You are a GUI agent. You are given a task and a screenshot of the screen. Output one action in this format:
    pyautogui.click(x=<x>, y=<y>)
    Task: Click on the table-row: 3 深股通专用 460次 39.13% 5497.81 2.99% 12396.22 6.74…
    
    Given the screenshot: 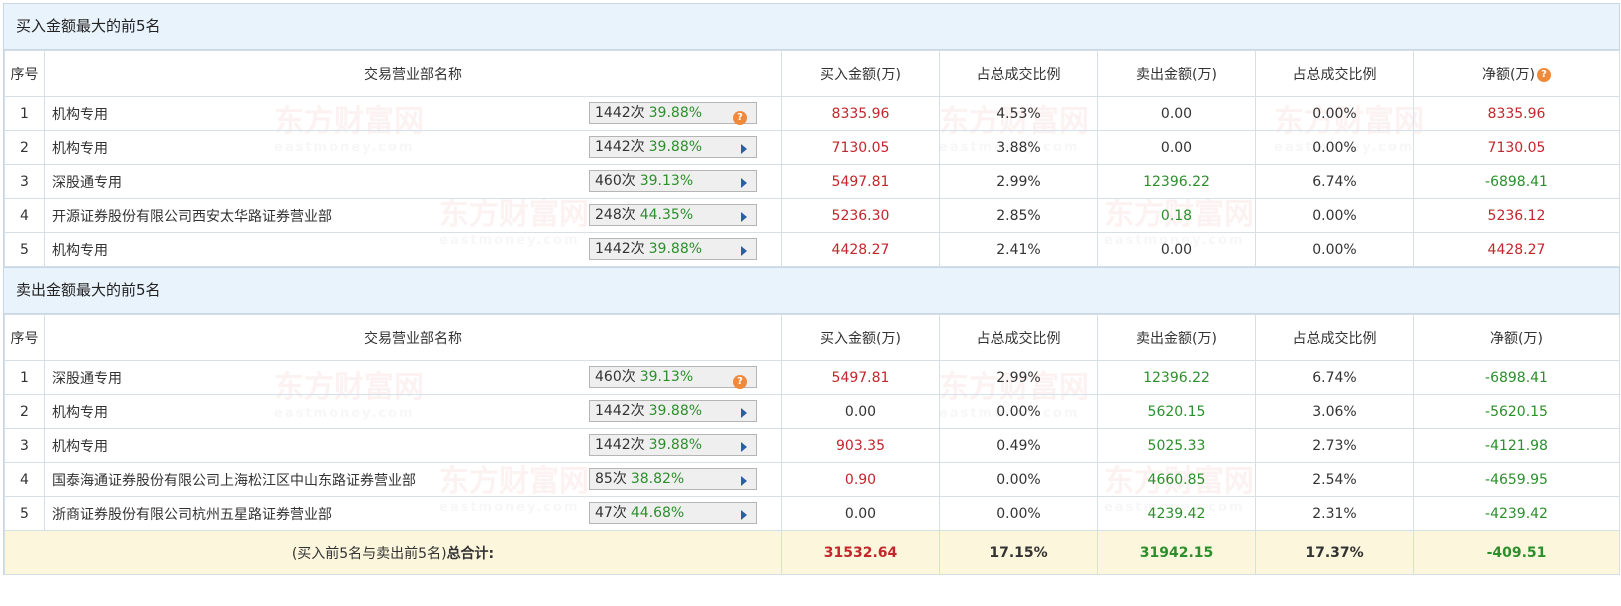 What is the action you would take?
    pyautogui.click(x=812, y=181)
    